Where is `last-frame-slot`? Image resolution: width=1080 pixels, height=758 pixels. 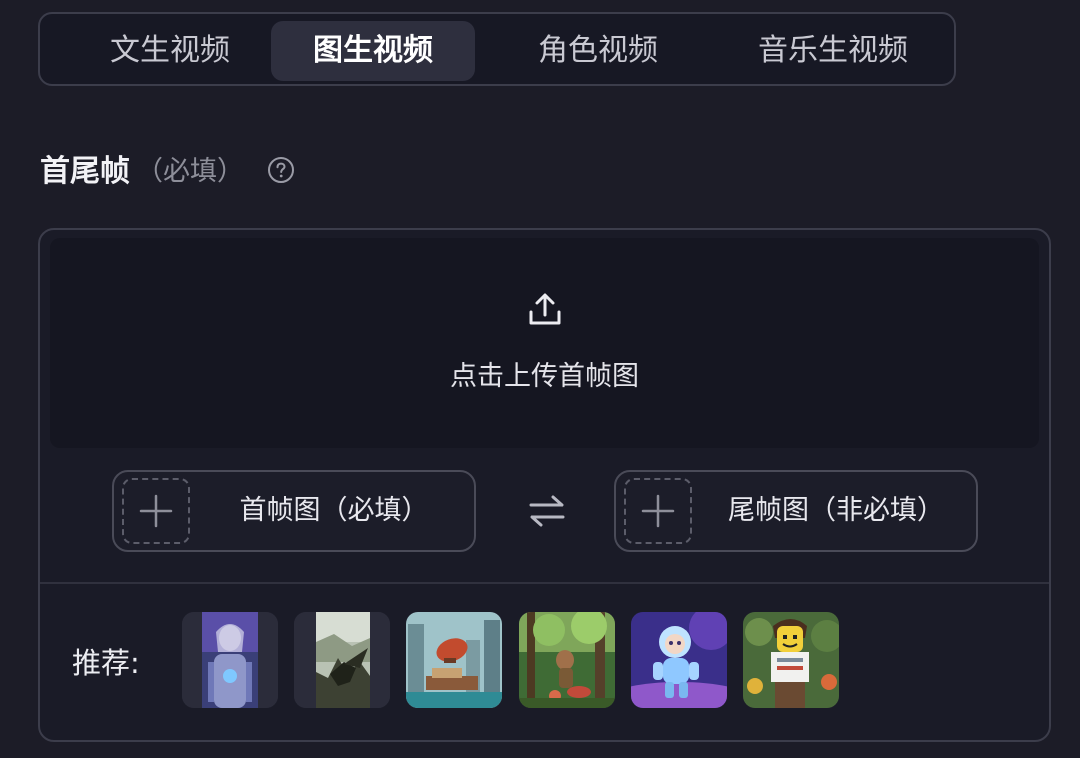 last-frame-slot is located at coordinates (658, 511).